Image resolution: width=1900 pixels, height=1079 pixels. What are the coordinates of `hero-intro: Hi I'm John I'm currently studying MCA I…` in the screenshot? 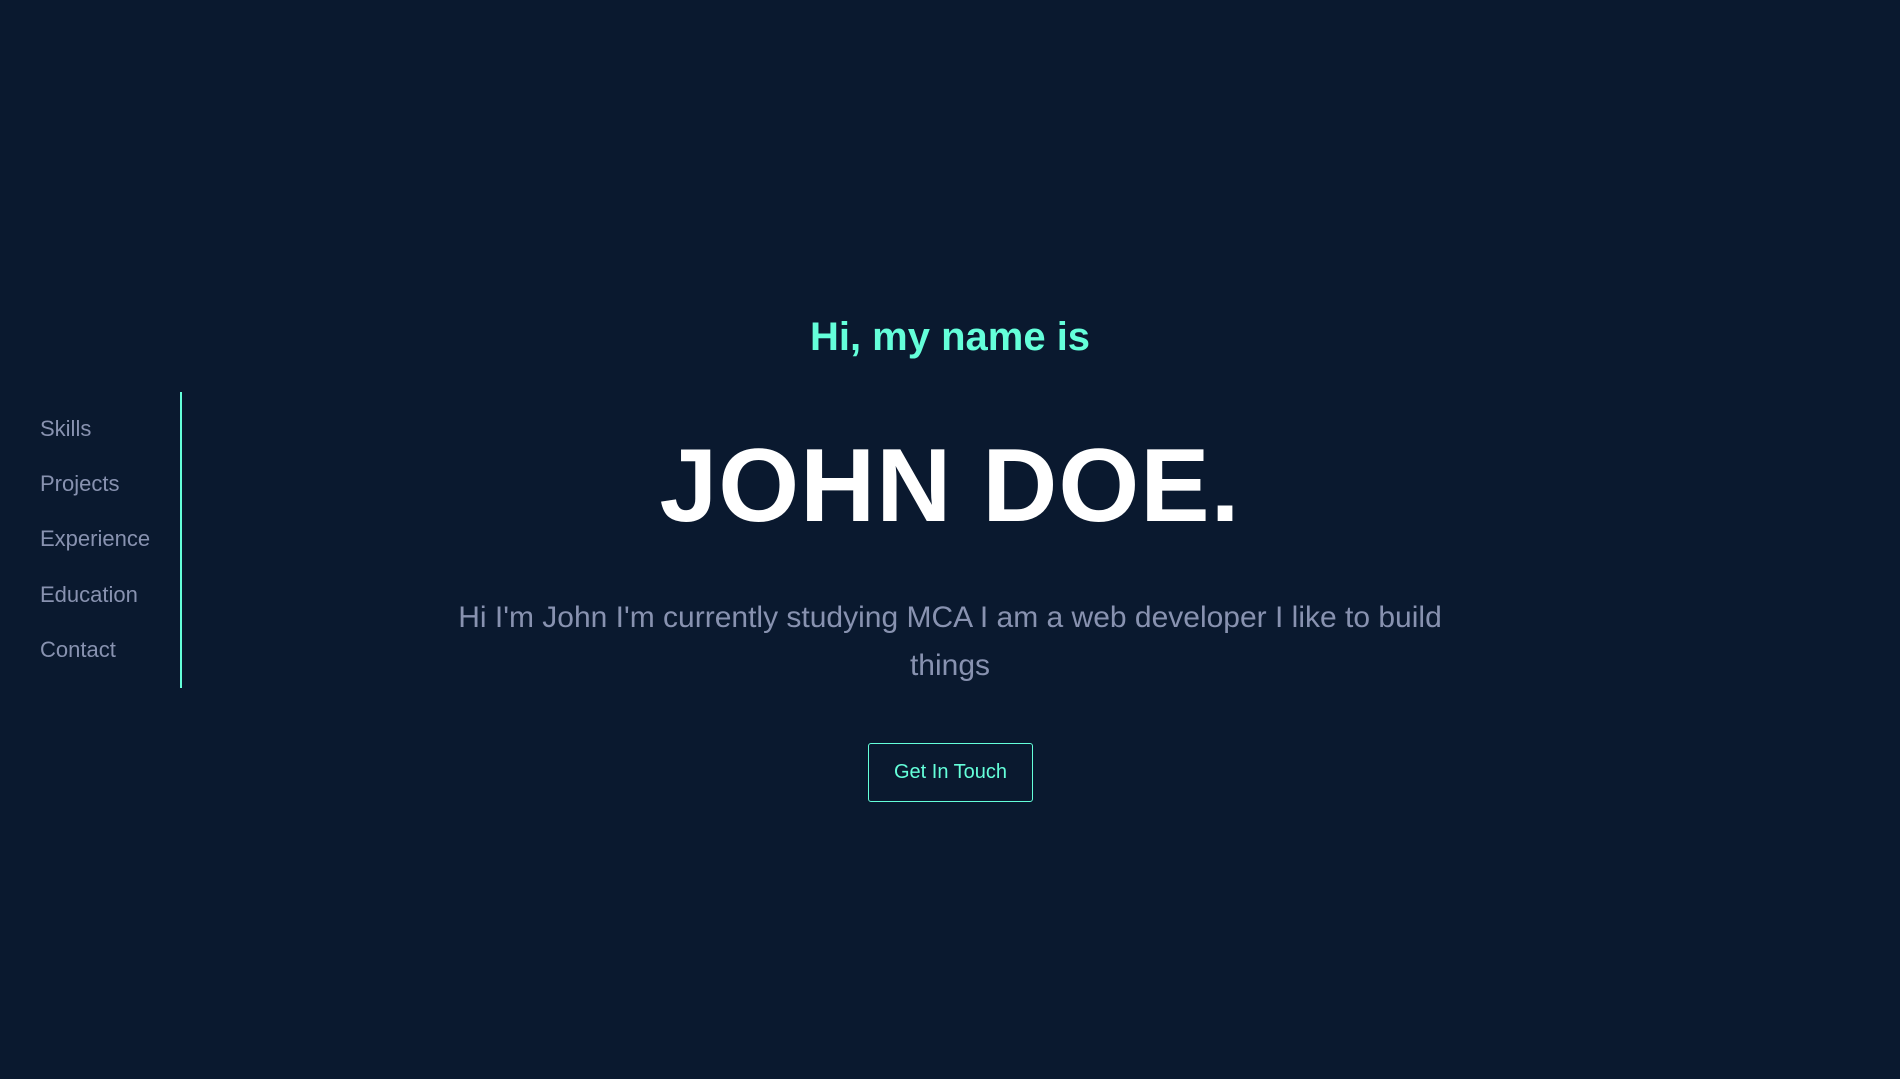 It's located at (950, 641).